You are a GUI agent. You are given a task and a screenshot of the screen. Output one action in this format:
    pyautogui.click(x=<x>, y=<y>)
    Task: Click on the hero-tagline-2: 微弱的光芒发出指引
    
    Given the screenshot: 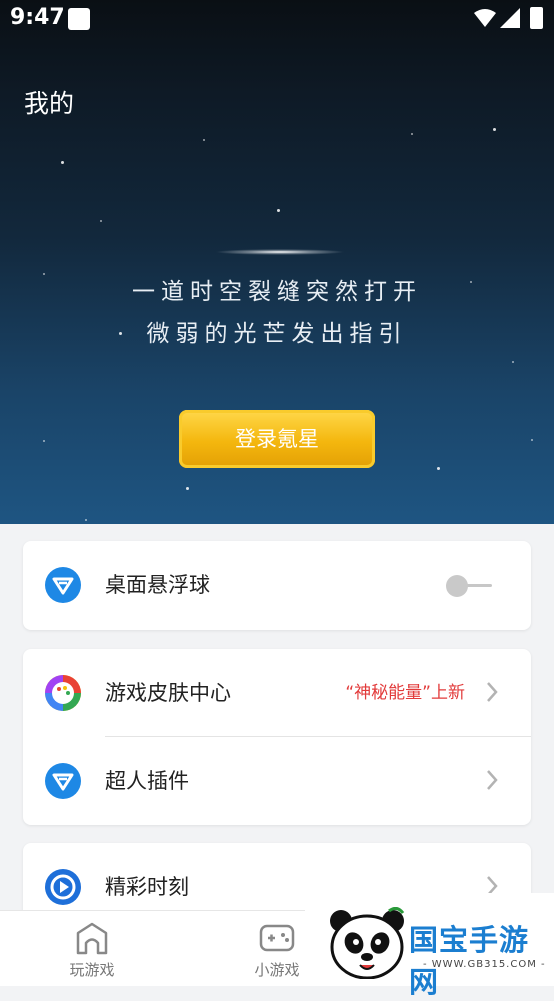 What is the action you would take?
    pyautogui.click(x=277, y=334)
    